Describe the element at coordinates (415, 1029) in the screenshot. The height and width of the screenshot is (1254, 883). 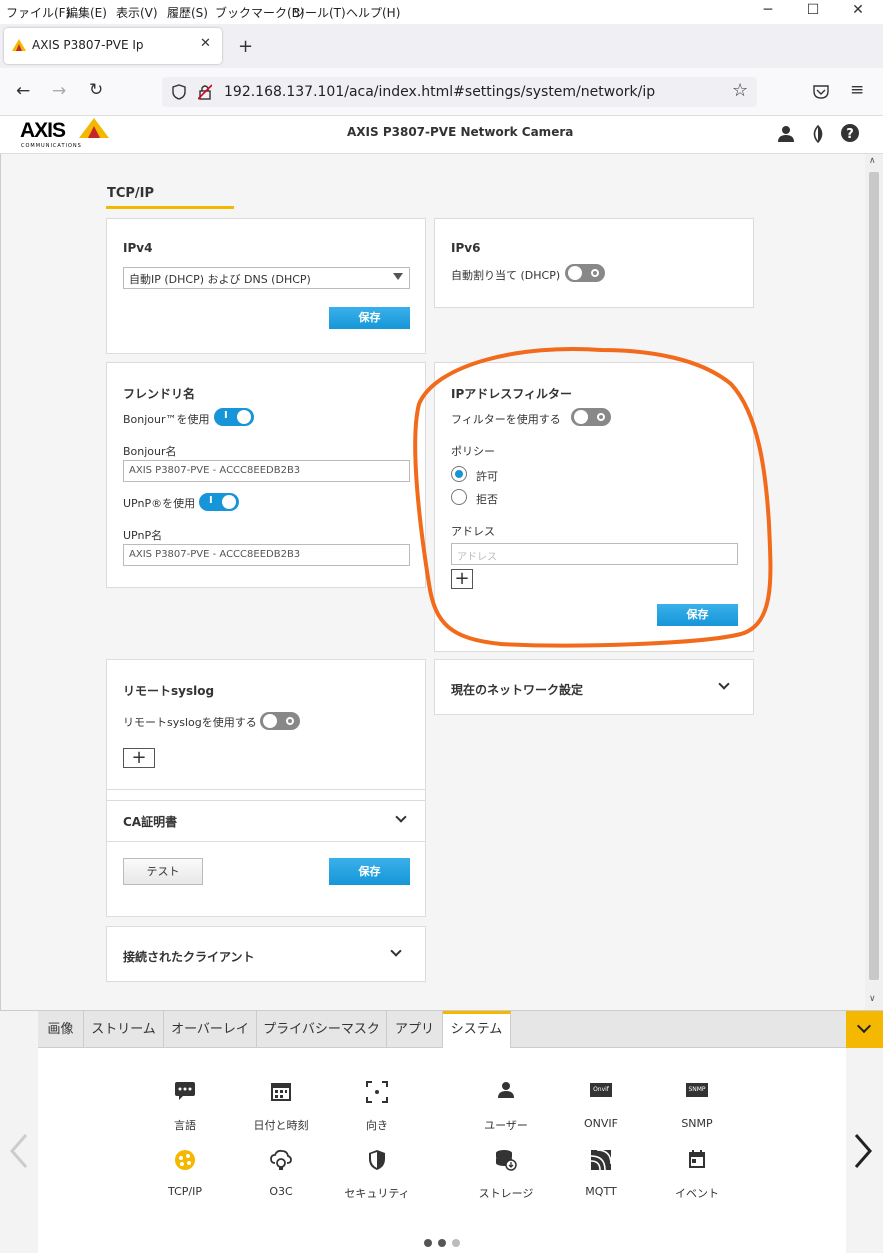
I see `tab-apps: アプリ` at that location.